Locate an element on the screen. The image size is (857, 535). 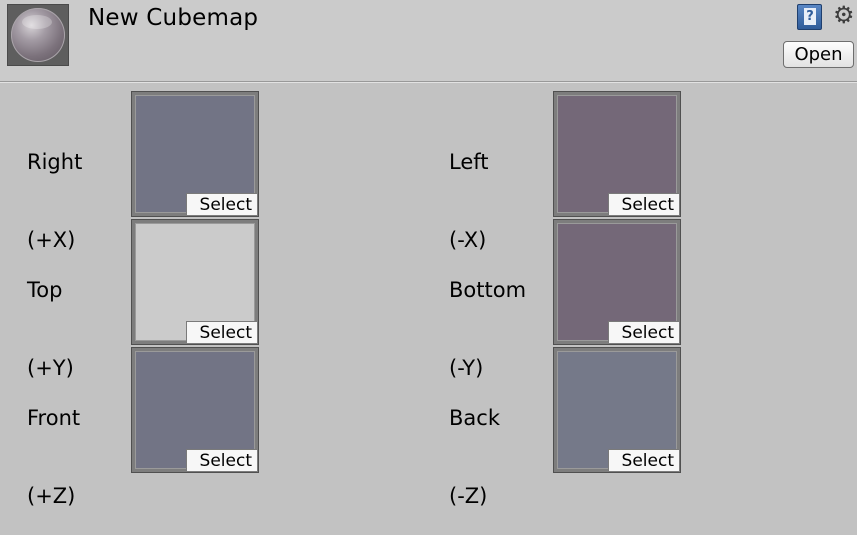
asset-title: New Cubemap is located at coordinates (173, 18).